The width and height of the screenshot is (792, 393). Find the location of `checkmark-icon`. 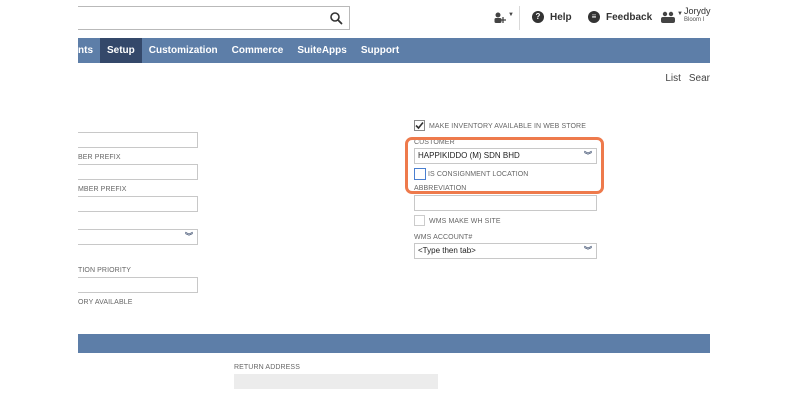

checkmark-icon is located at coordinates (419, 125).